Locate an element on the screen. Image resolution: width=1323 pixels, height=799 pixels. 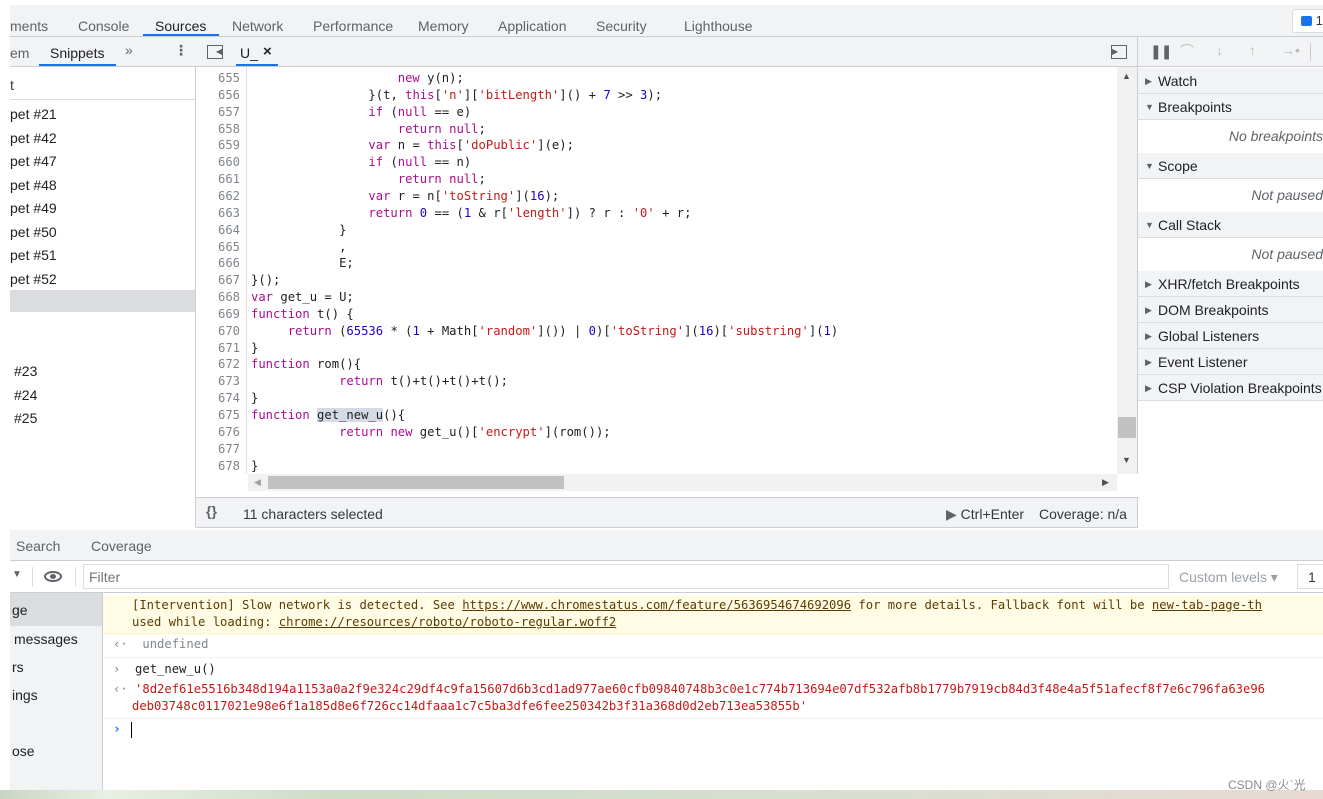
new-snippet-row: t is located at coordinates (102, 83).